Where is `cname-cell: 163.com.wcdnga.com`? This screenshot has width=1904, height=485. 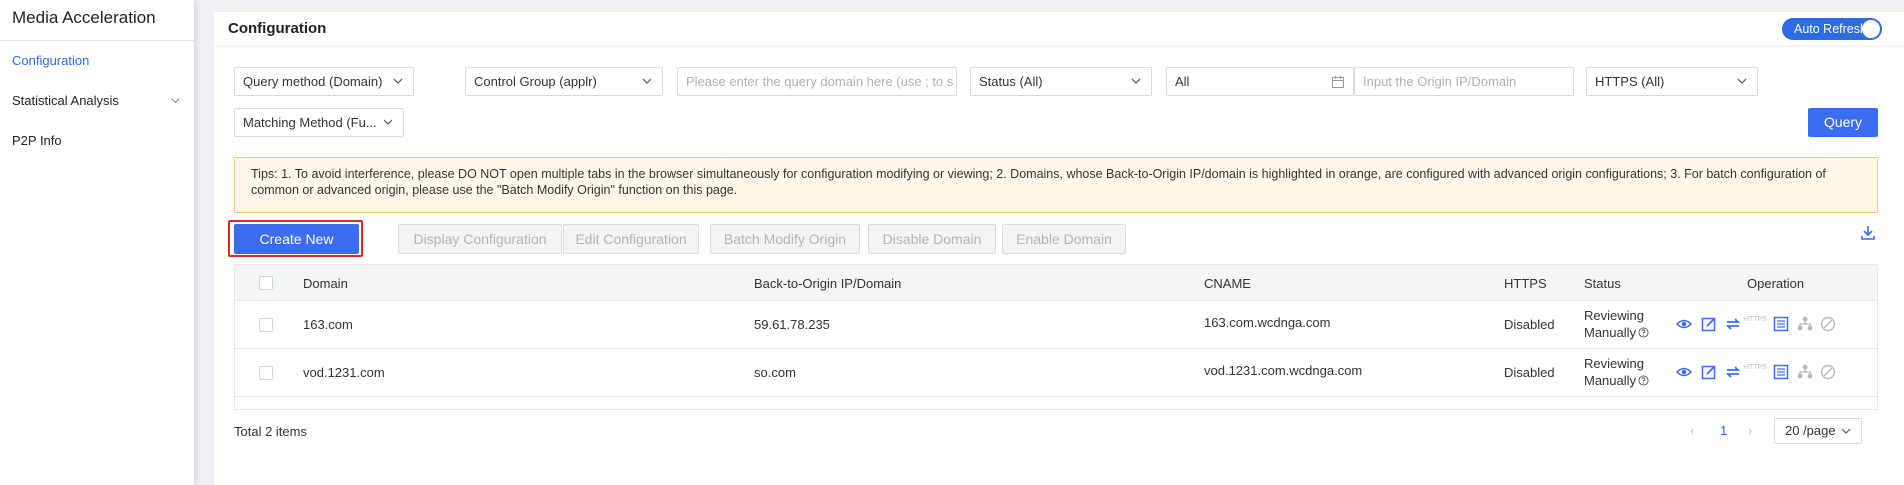
cname-cell: 163.com.wcdnga.com is located at coordinates (1267, 322).